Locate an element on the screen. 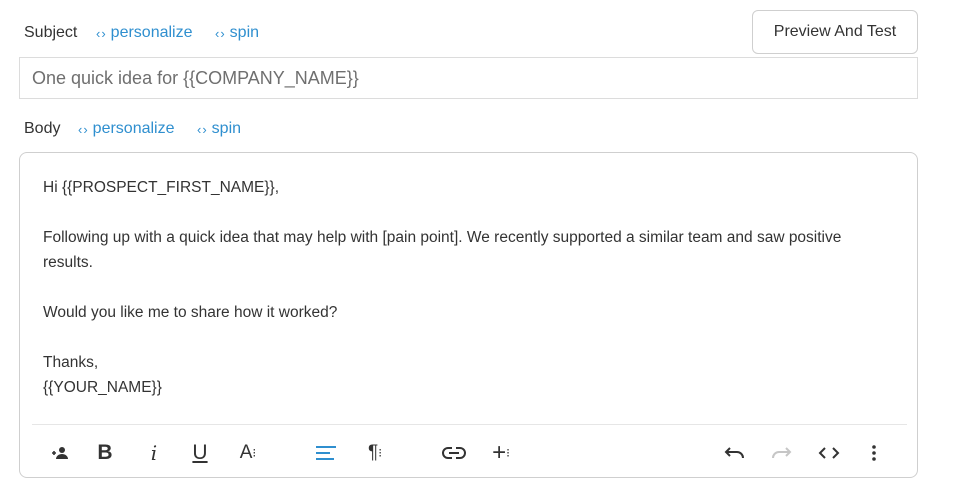 The image size is (979, 502). subject-personalize-label: personalize is located at coordinates (151, 32).